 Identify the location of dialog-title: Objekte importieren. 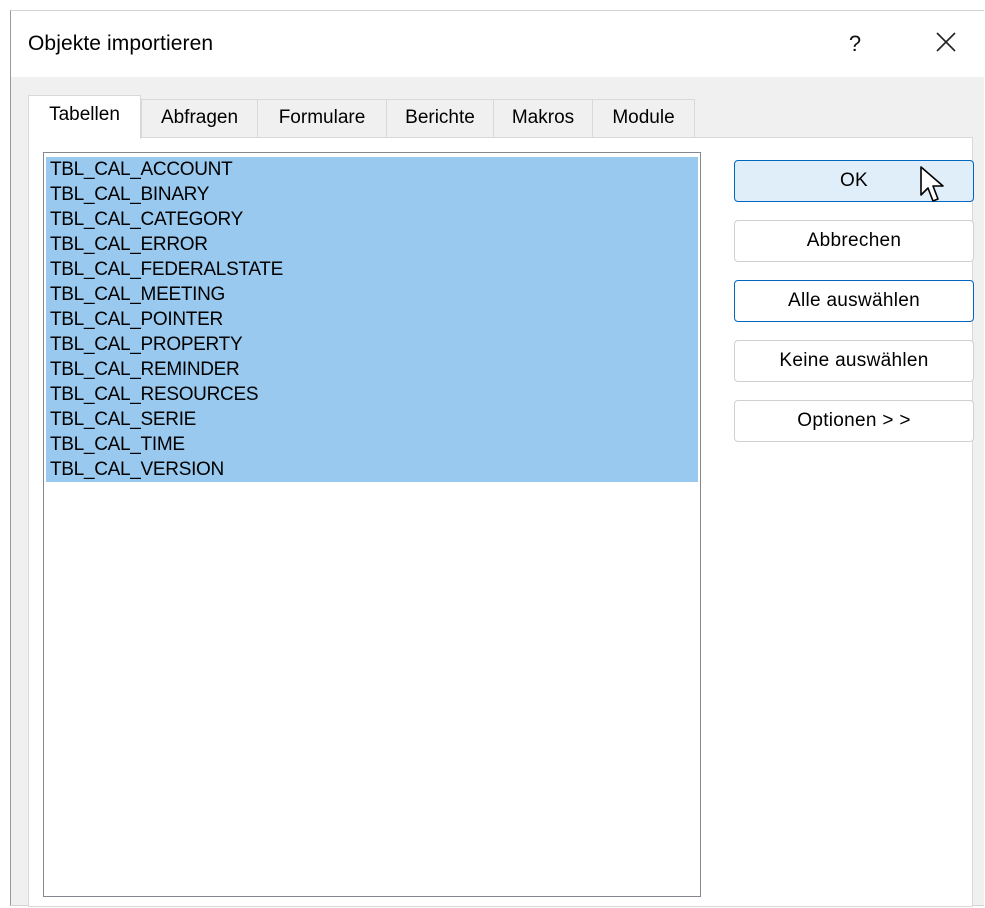
(121, 43).